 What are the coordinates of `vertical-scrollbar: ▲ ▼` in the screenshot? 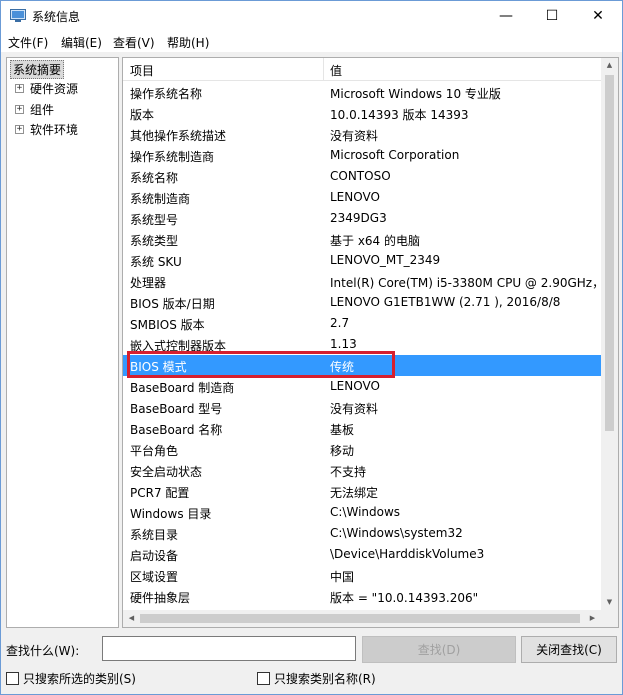 It's located at (609, 334).